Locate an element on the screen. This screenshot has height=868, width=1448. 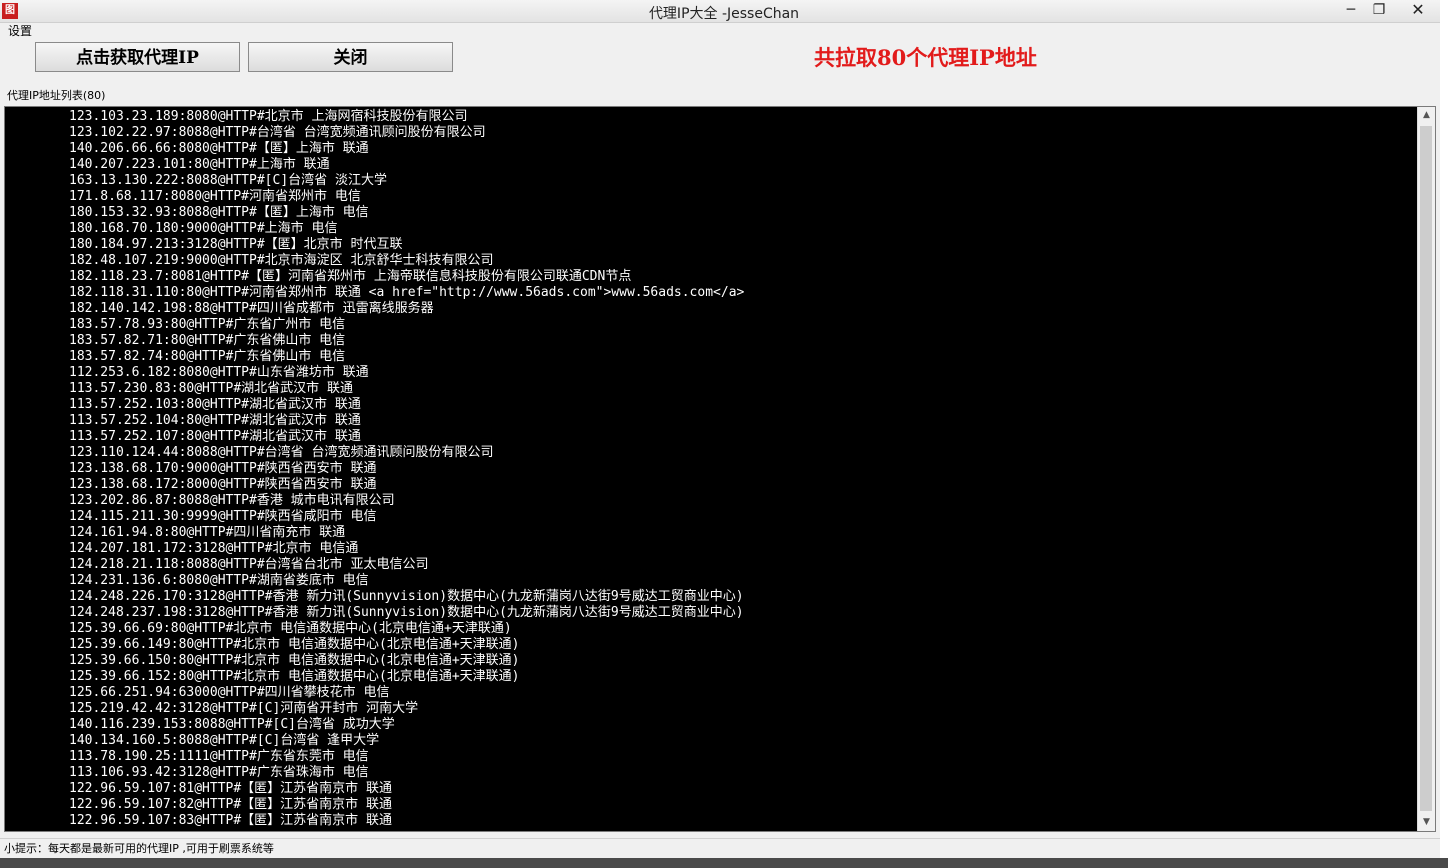
vertical-scrollbar: ▲ ▼ is located at coordinates (1426, 469).